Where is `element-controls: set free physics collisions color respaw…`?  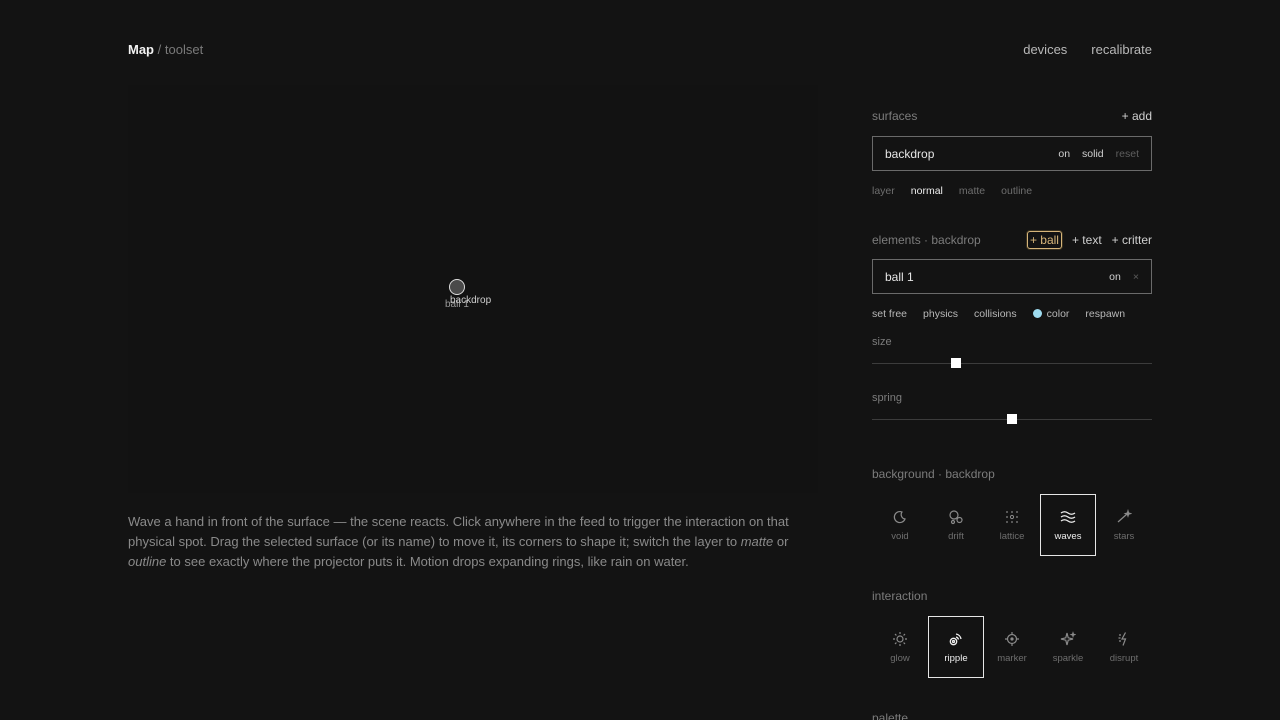
element-controls: set free physics collisions color respaw… is located at coordinates (1012, 314).